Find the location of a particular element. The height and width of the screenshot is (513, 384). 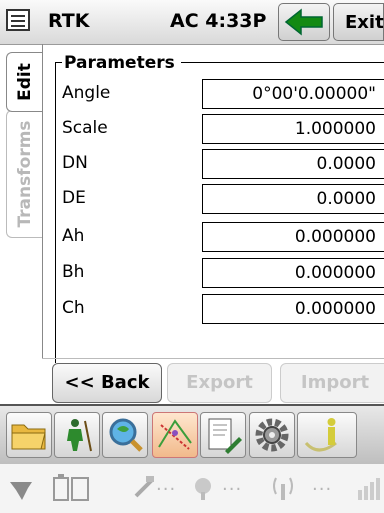

back-button: << Back is located at coordinates (107, 383).